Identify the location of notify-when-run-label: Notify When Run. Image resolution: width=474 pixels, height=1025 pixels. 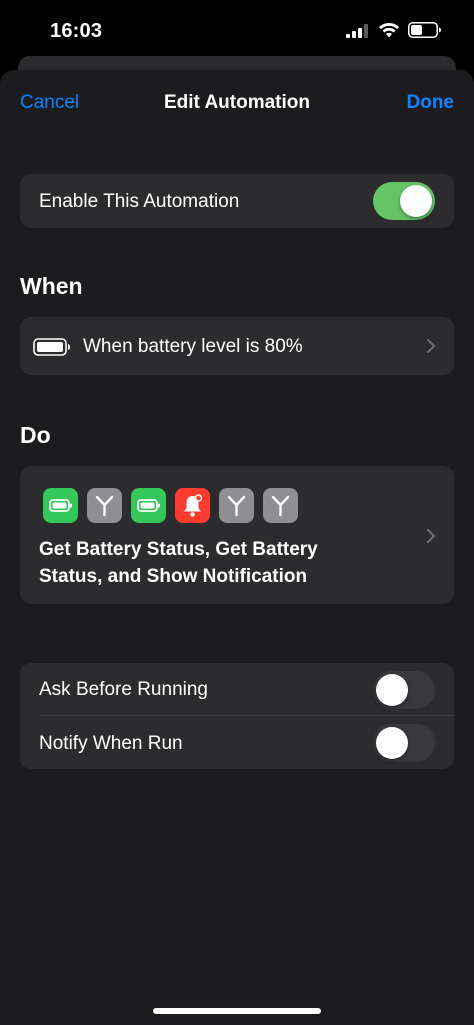
(111, 743).